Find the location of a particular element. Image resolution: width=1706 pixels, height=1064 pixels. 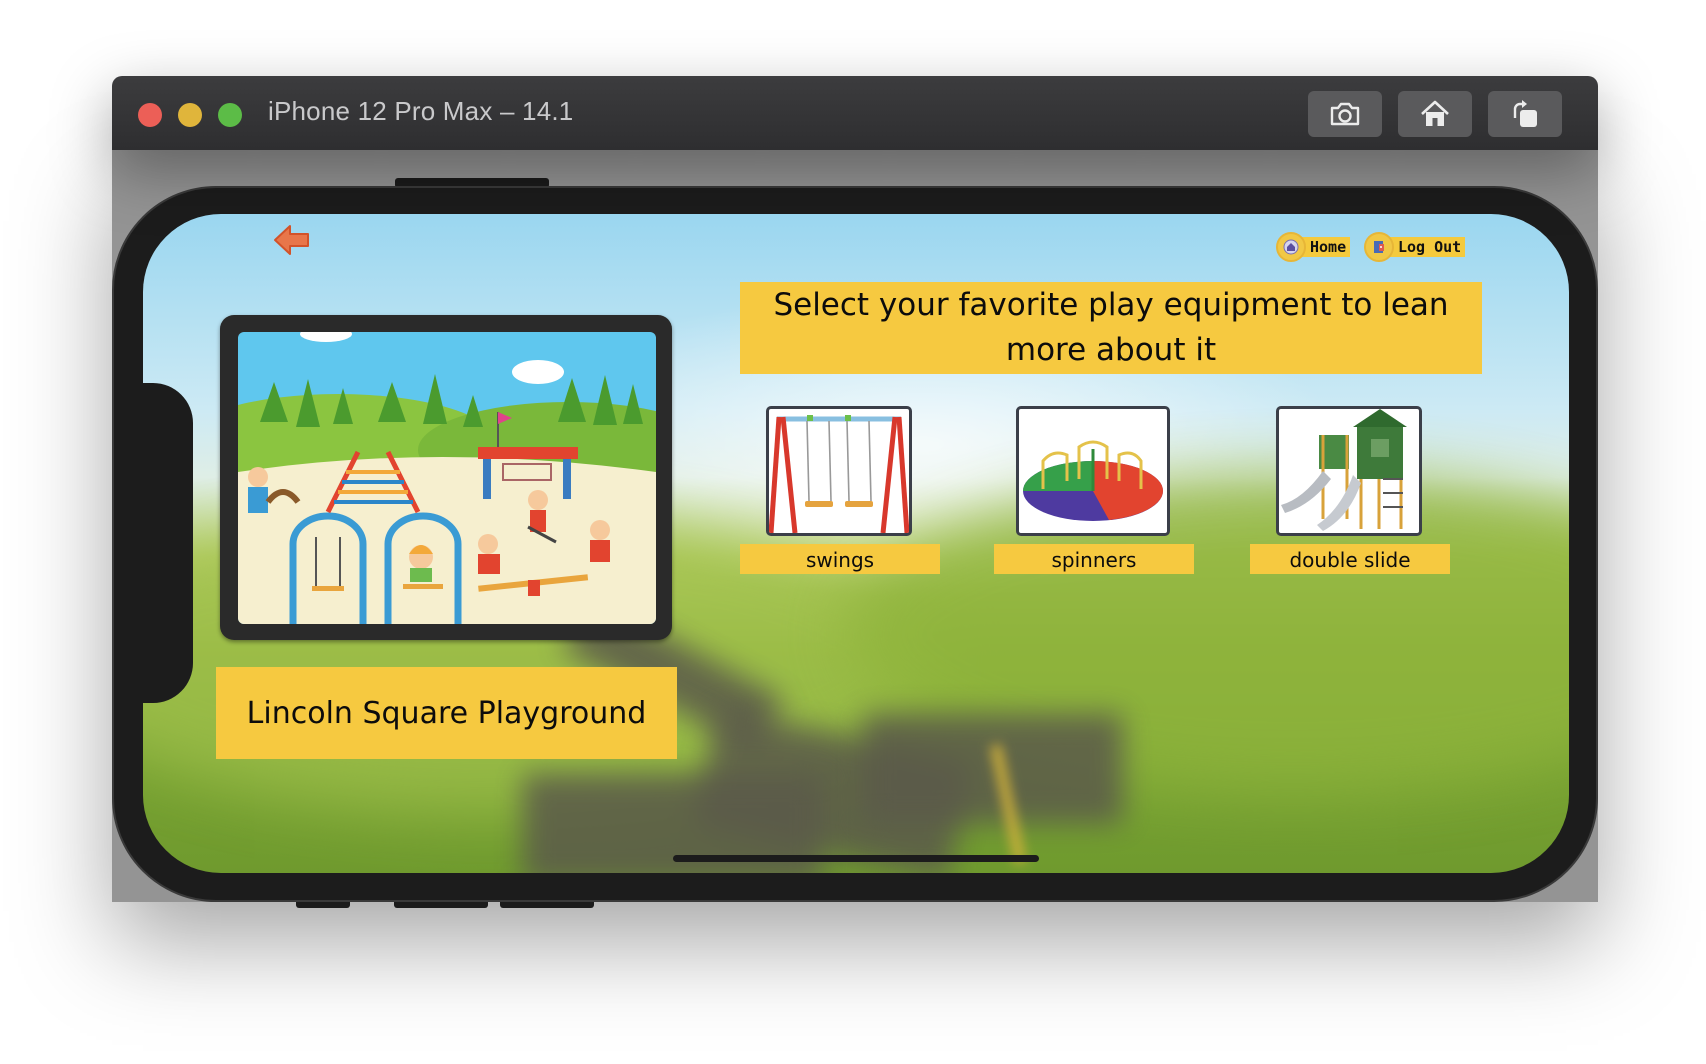

close-window-button is located at coordinates (150, 115).